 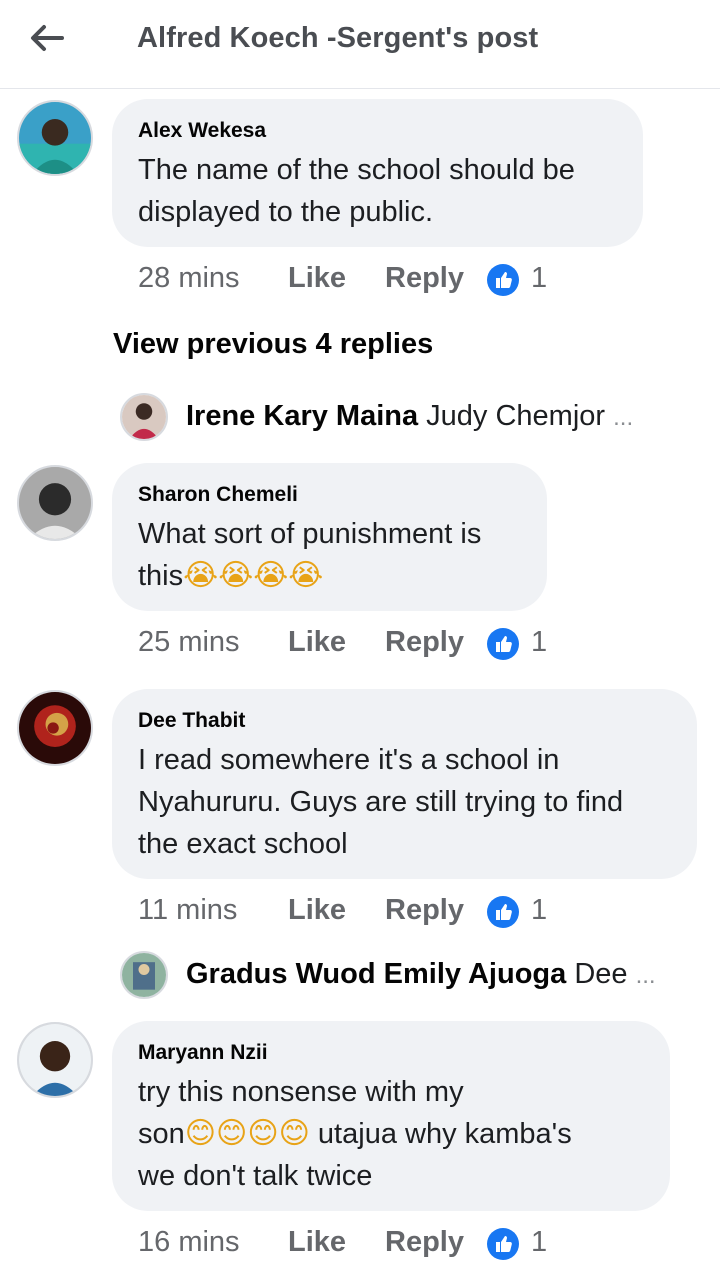 What do you see at coordinates (310, 555) in the screenshot?
I see `comment-text: What sort of punishment is this😭😭😭😭` at bounding box center [310, 555].